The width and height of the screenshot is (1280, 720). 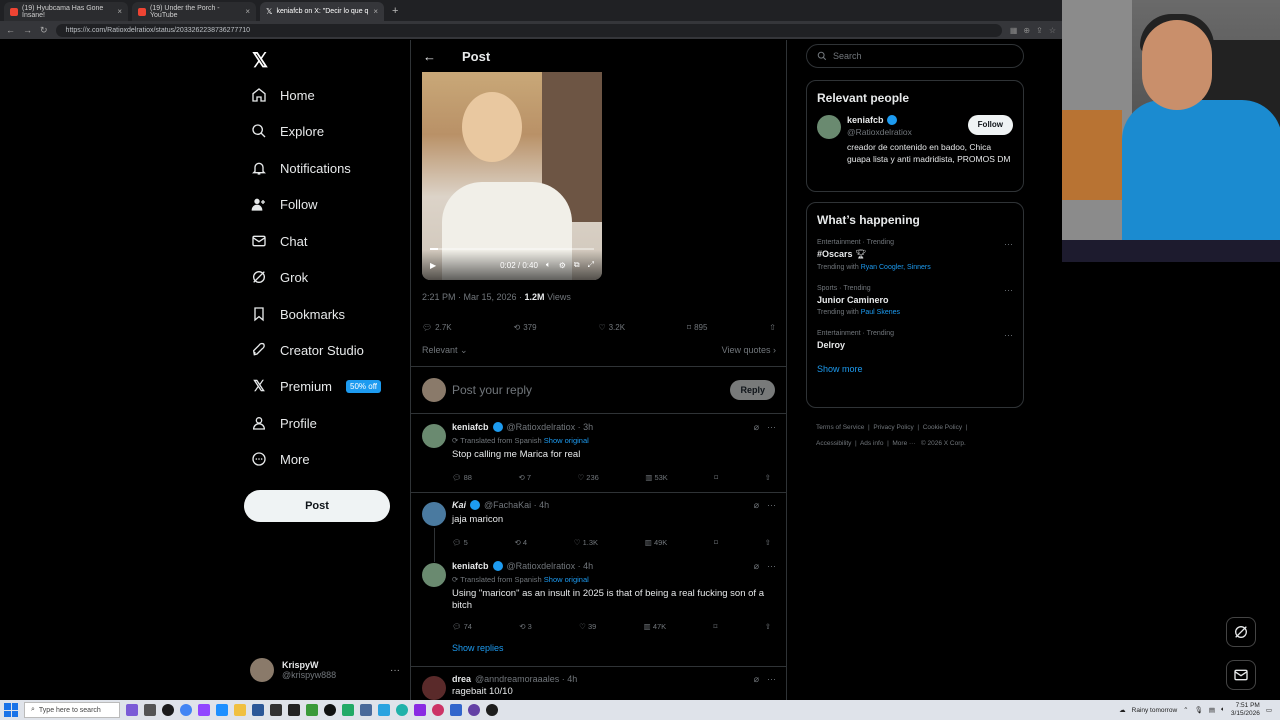 What do you see at coordinates (194, 11) in the screenshot?
I see `browser-tab: (19) Under the Porch - YouTube ×` at bounding box center [194, 11].